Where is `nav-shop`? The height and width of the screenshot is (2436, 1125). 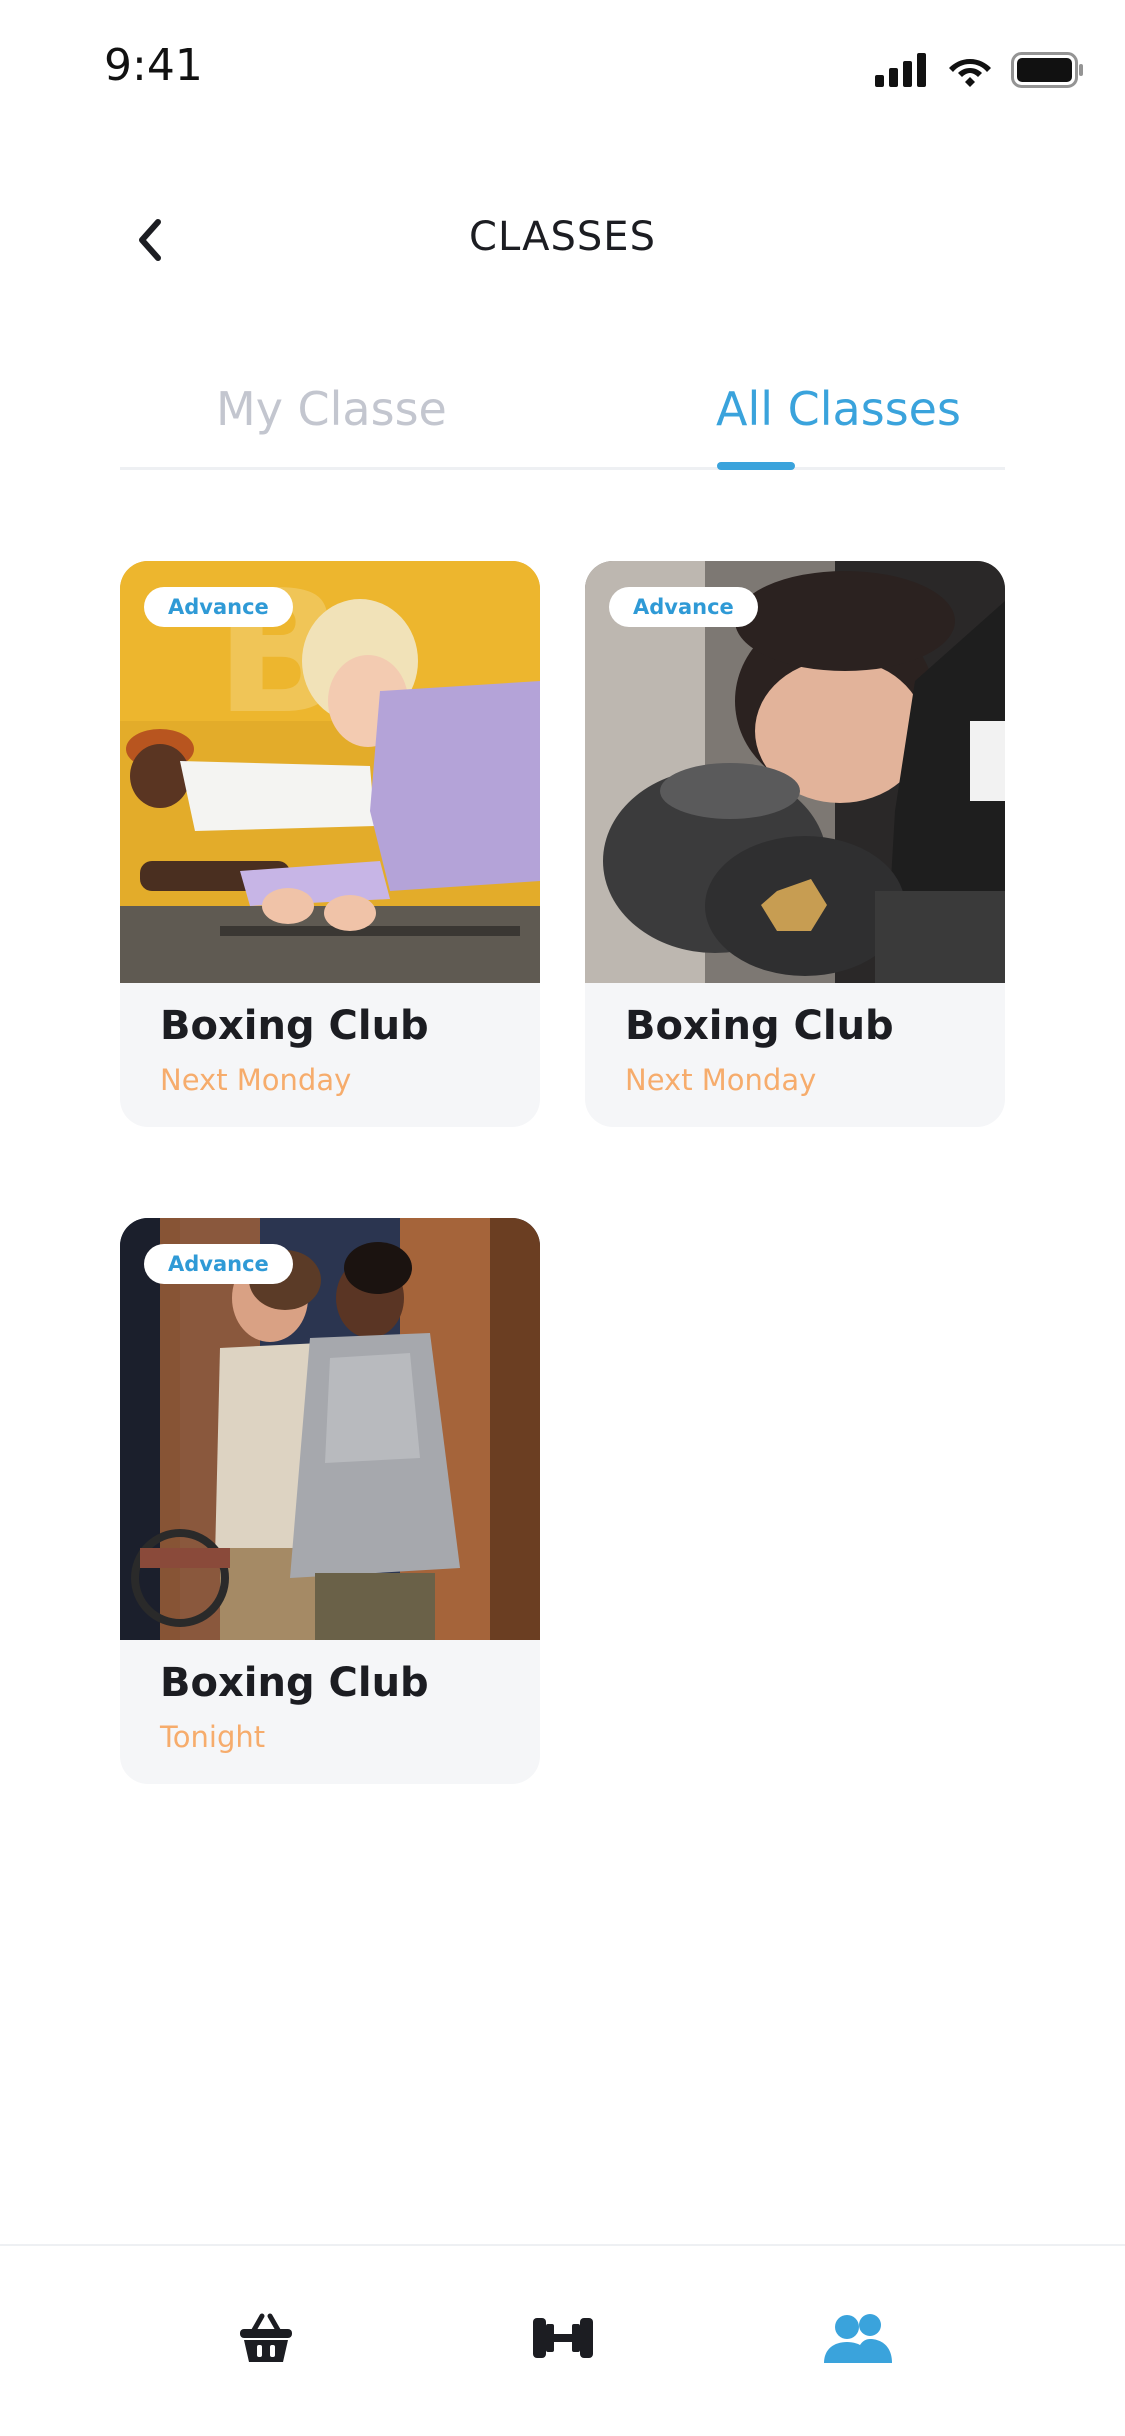 nav-shop is located at coordinates (266, 2338).